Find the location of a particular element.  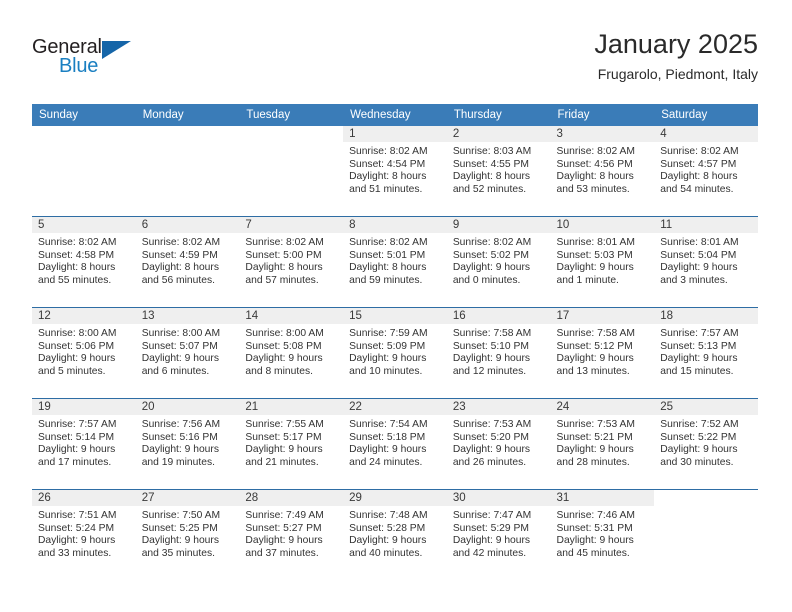

day-number: 26 is located at coordinates (84, 498).